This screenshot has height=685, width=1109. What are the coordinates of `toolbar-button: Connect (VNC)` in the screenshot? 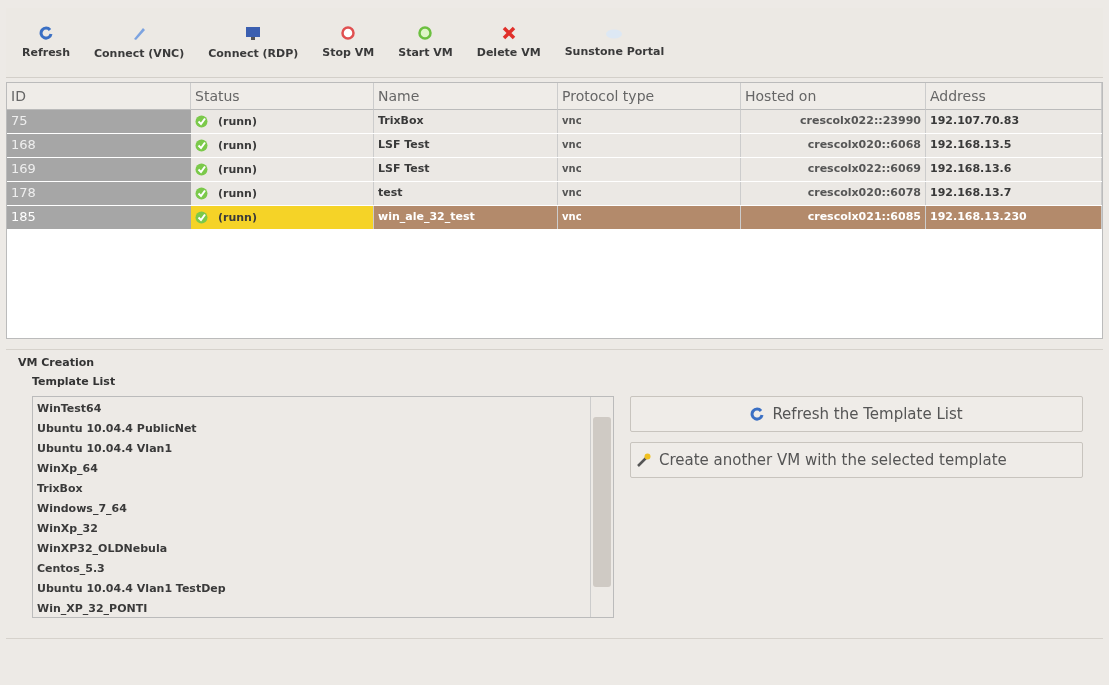 It's located at (139, 42).